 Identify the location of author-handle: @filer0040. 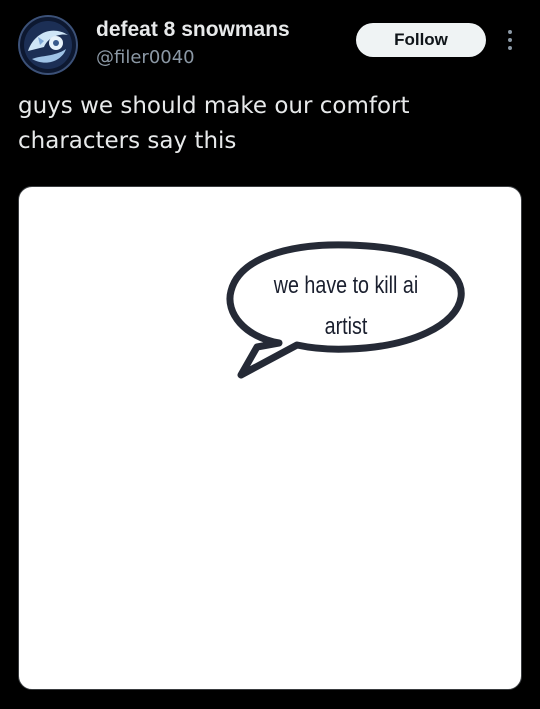
(145, 58).